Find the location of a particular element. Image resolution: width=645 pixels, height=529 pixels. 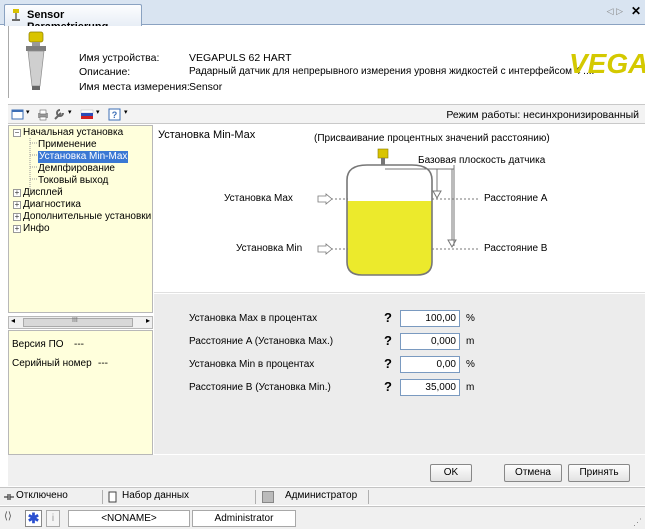

wrench-icon is located at coordinates (59, 114).